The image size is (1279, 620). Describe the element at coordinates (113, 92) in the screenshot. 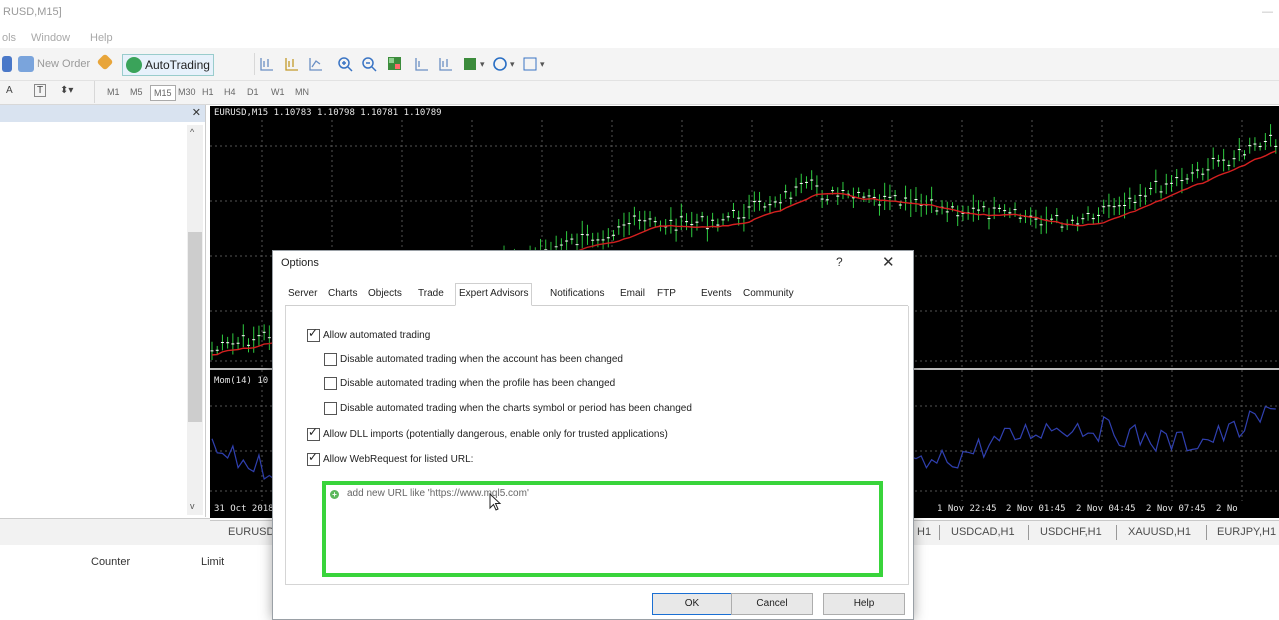

I see `timeframe-m1: M1` at that location.